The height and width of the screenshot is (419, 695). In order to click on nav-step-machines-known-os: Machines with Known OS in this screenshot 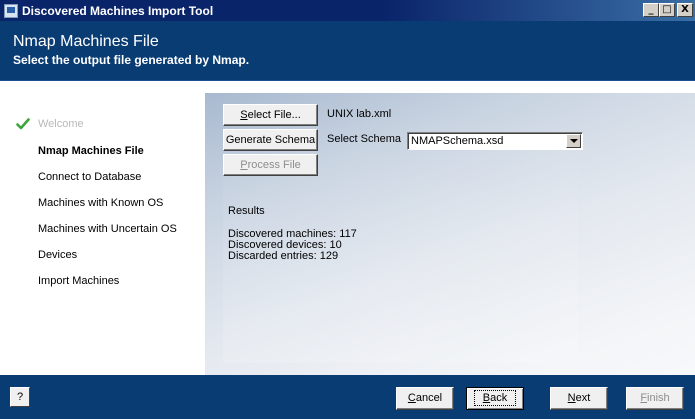, I will do `click(100, 203)`.